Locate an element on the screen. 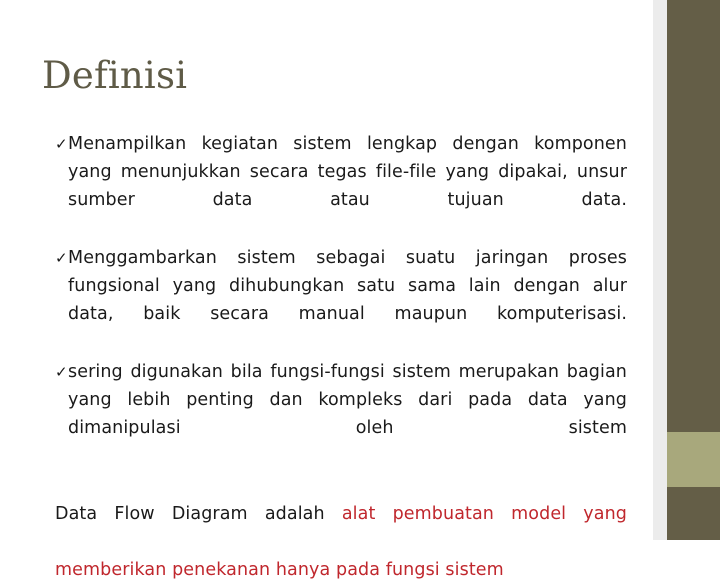 The width and height of the screenshot is (720, 584). closing-lead-text: Data Flow Diagram adalah is located at coordinates (198, 514).